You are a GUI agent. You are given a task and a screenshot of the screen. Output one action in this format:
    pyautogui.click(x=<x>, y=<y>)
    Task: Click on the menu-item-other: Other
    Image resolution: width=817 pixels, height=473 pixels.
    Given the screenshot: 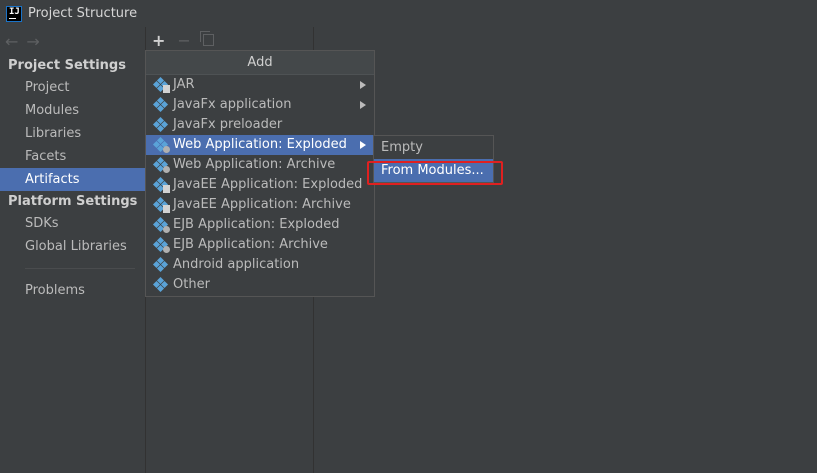 What is the action you would take?
    pyautogui.click(x=260, y=285)
    